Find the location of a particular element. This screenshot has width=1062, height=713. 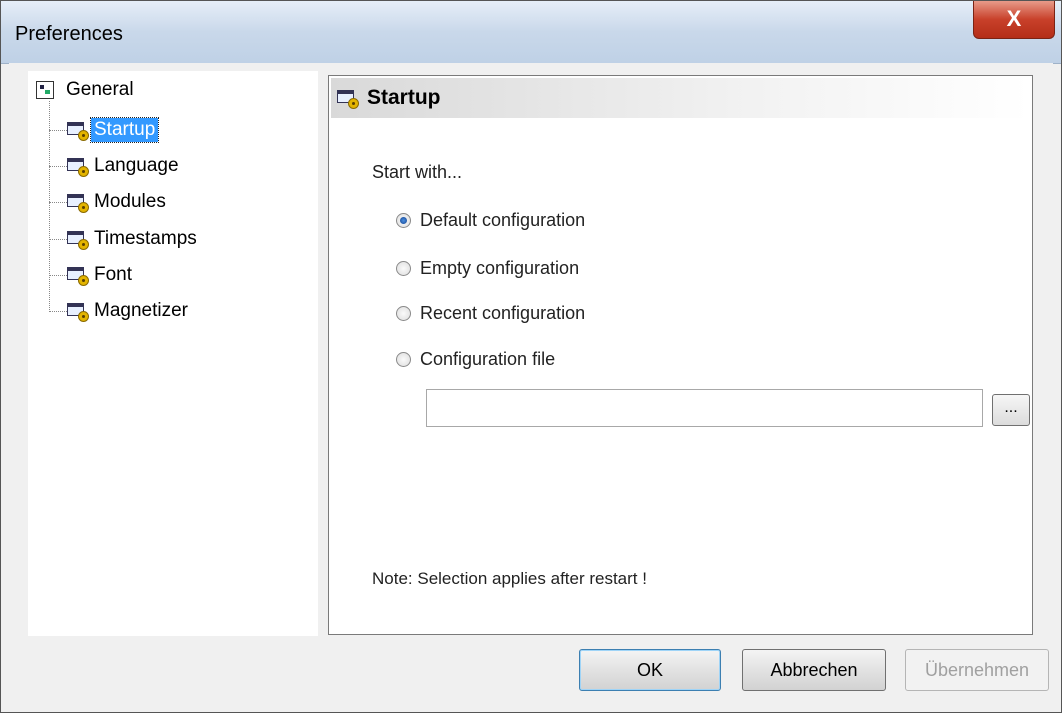

close-button: X is located at coordinates (1014, 20).